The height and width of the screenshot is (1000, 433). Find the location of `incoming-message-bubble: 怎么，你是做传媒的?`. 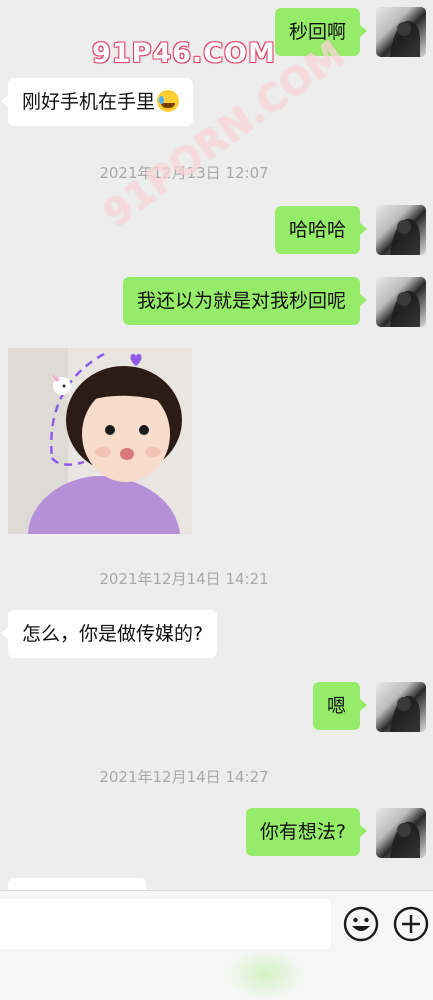

incoming-message-bubble: 怎么，你是做传媒的? is located at coordinates (109, 634).